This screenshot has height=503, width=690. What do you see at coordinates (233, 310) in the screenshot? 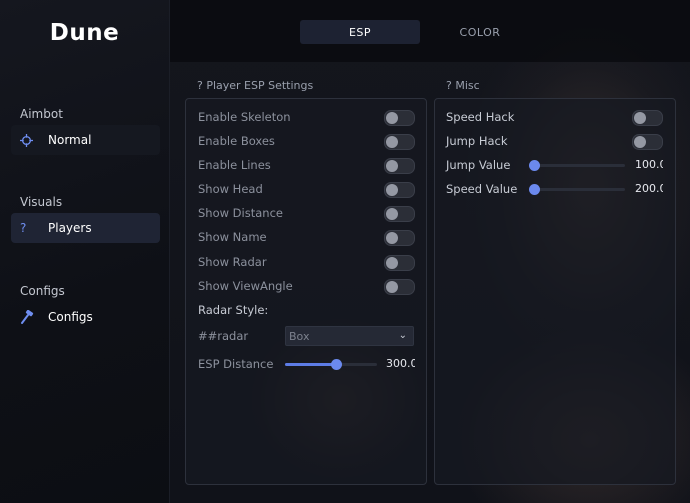
I see `radar-style-label: Radar Style:` at bounding box center [233, 310].